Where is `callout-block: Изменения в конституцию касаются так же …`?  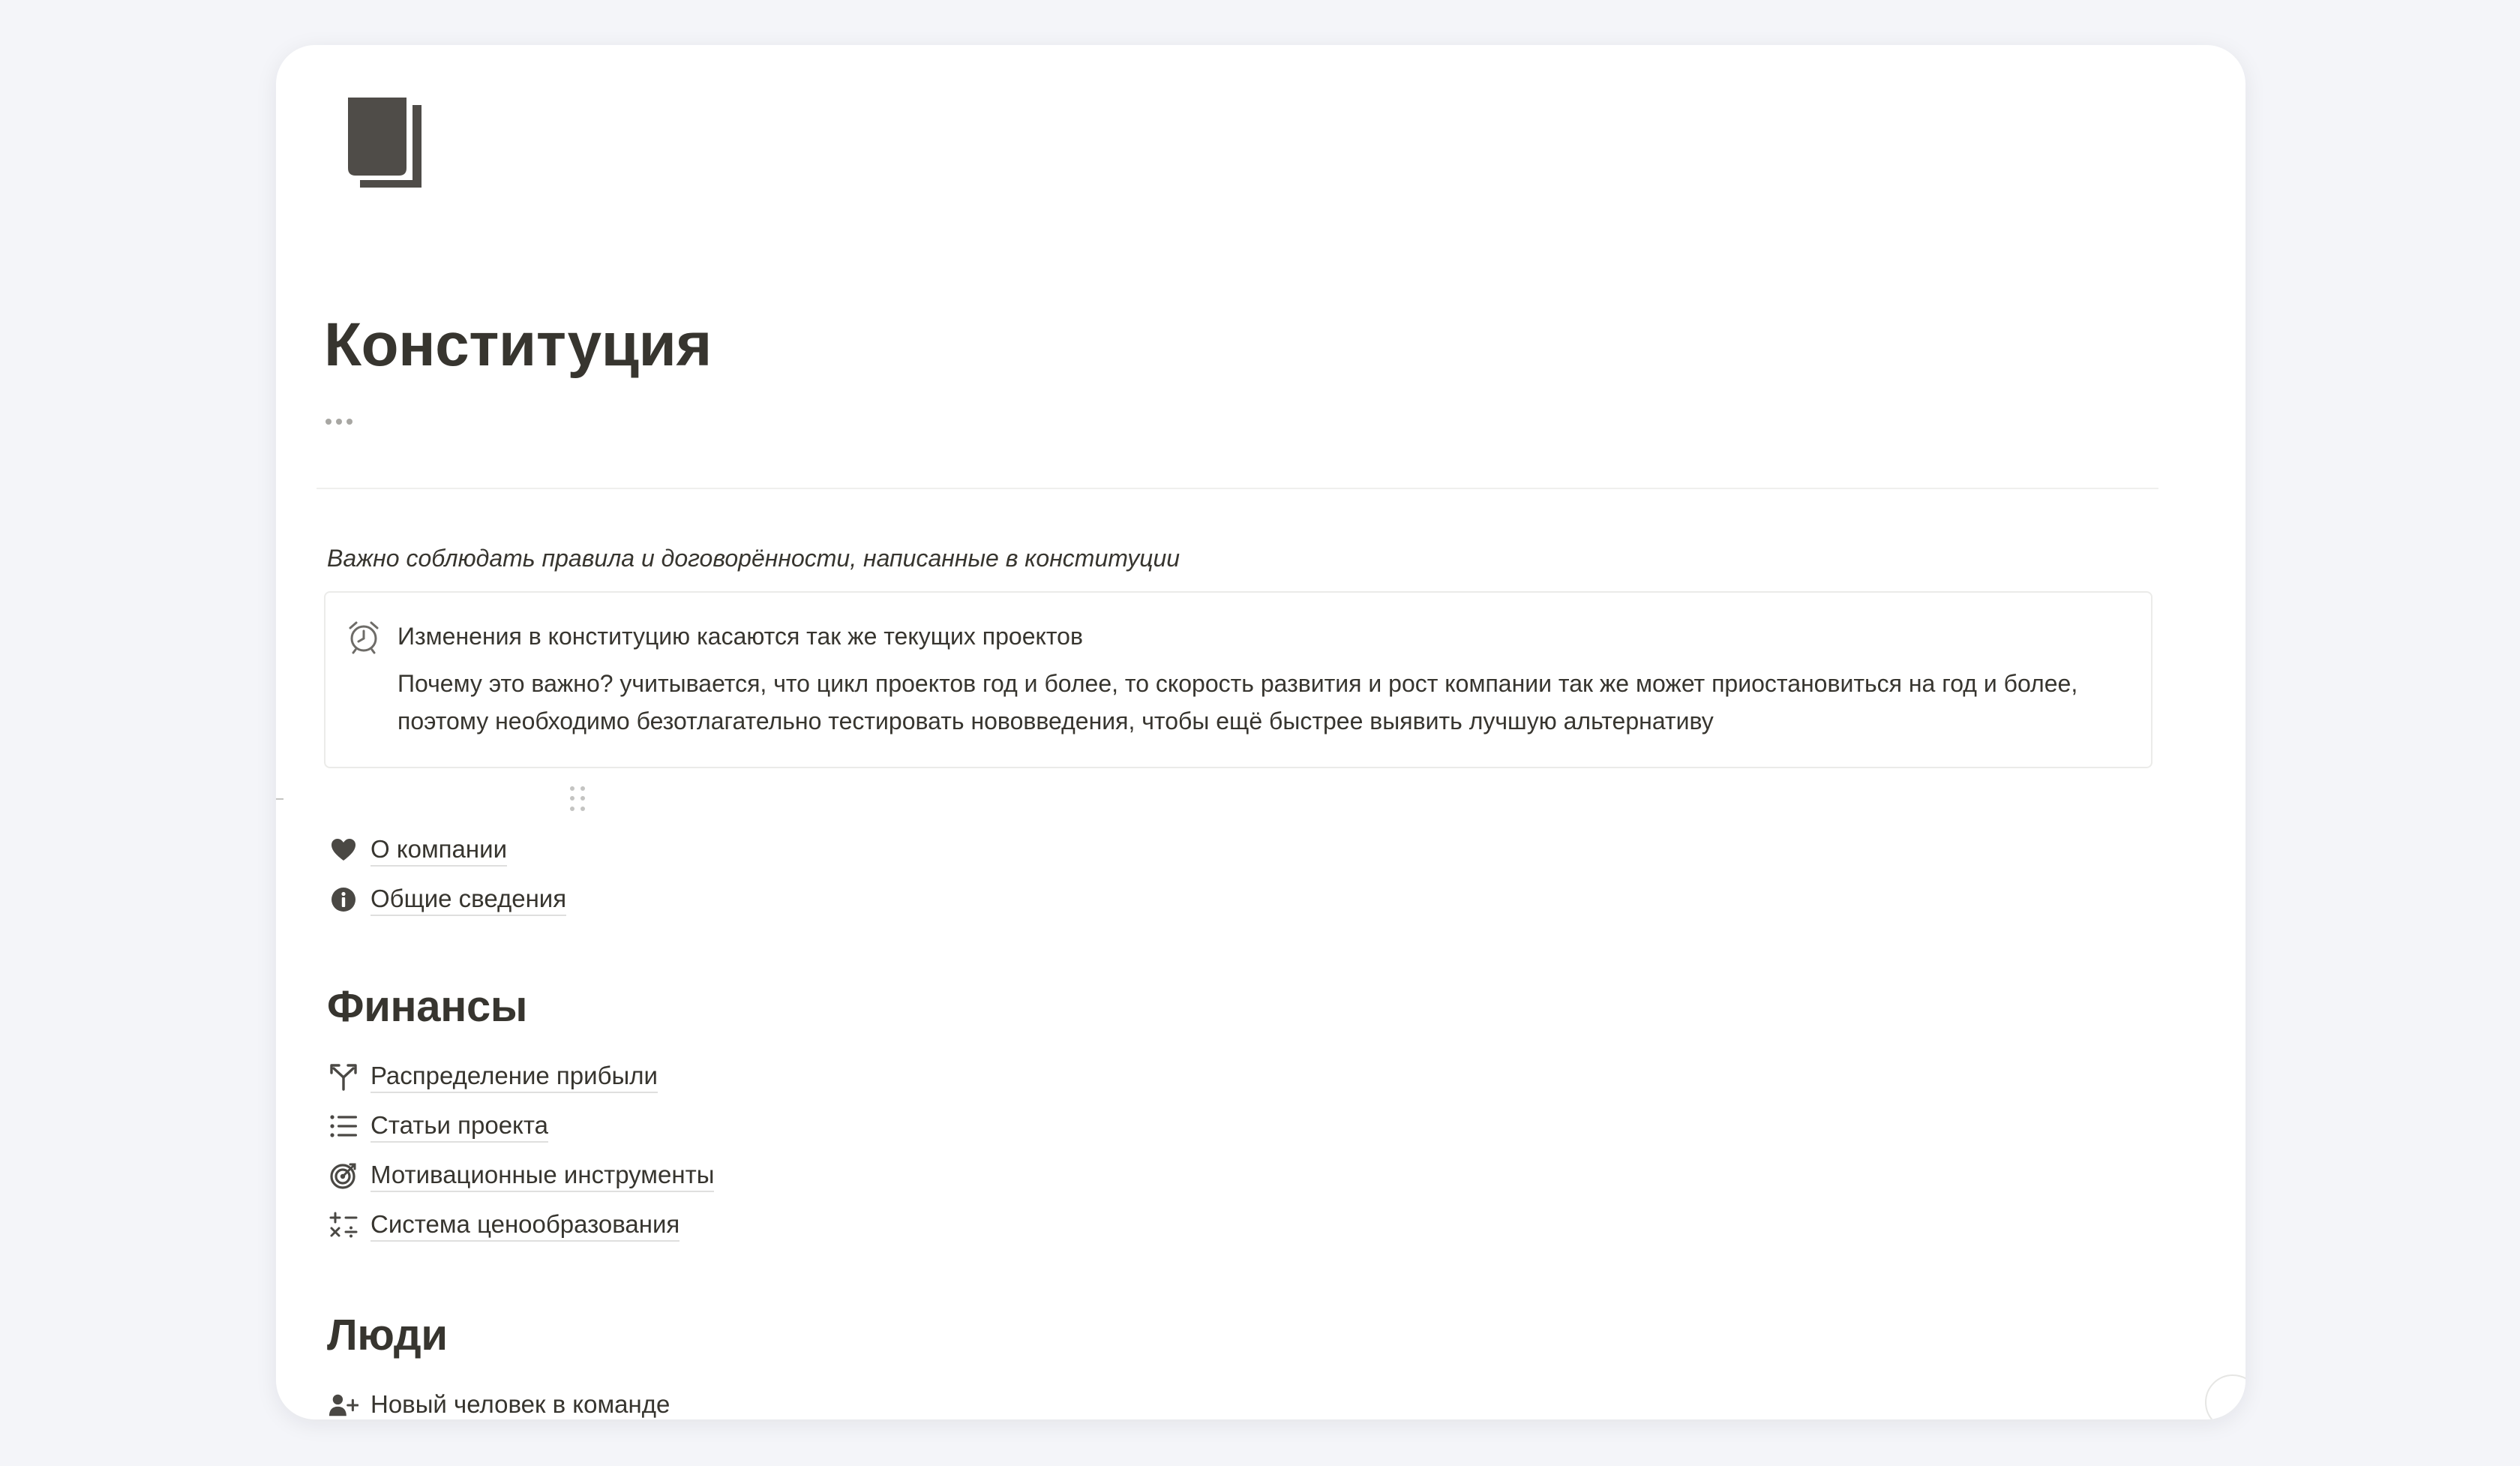 callout-block: Изменения в конституцию касаются так же … is located at coordinates (1238, 679).